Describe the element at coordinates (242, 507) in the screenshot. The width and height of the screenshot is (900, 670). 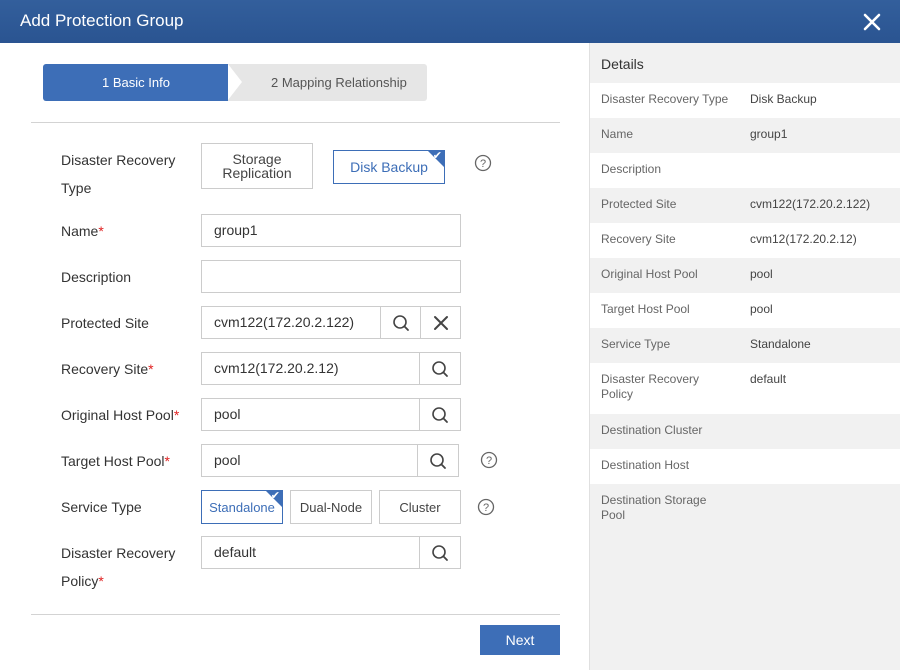
I see `standalone-option: Standalone ✔` at that location.